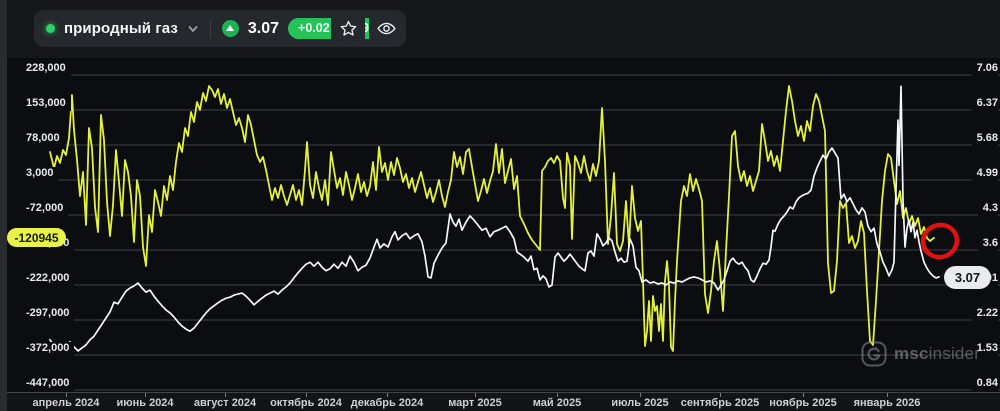 The width and height of the screenshot is (1000, 411). Describe the element at coordinates (987, 244) in the screenshot. I see `right-axis-tick-label: 3.6` at that location.